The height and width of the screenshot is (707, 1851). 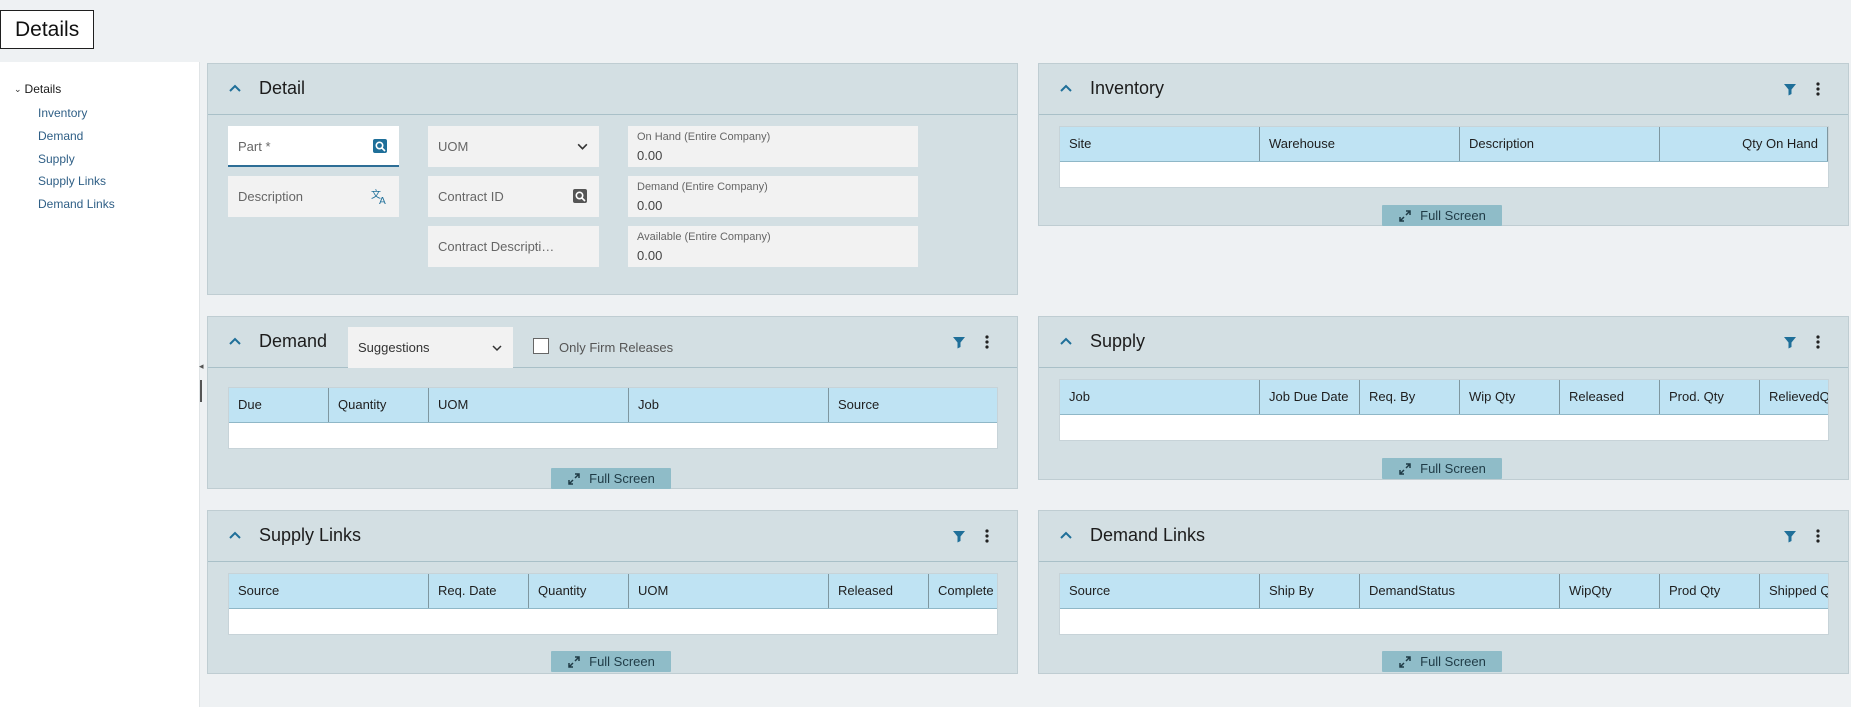 What do you see at coordinates (1510, 397) in the screenshot?
I see `column-header: Wip Qty` at bounding box center [1510, 397].